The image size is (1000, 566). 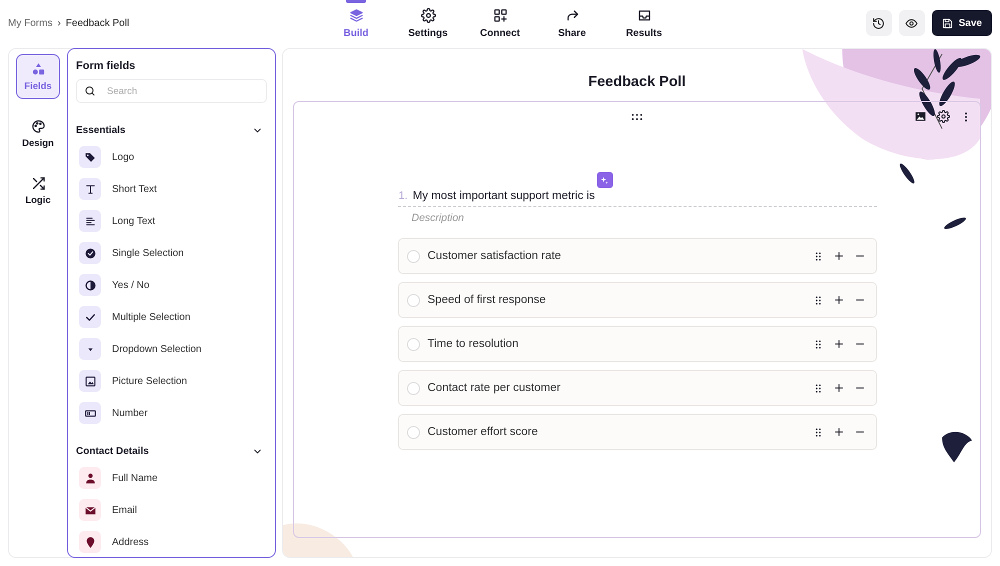 I want to click on option-label: Customer effort score, so click(x=483, y=432).